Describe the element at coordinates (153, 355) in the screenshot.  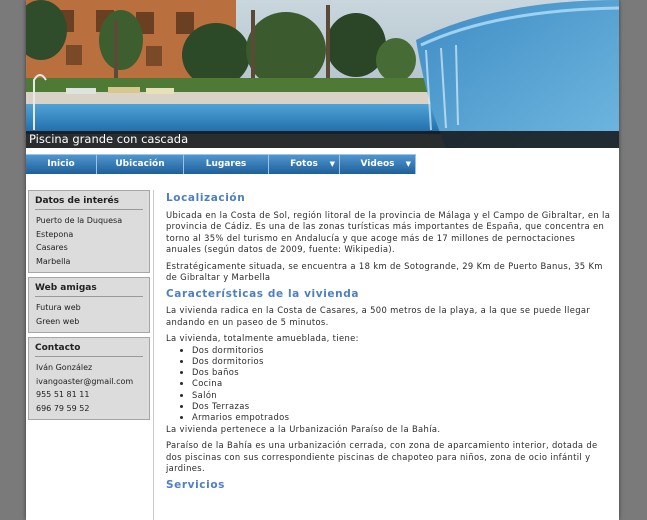
I see `column-divider` at that location.